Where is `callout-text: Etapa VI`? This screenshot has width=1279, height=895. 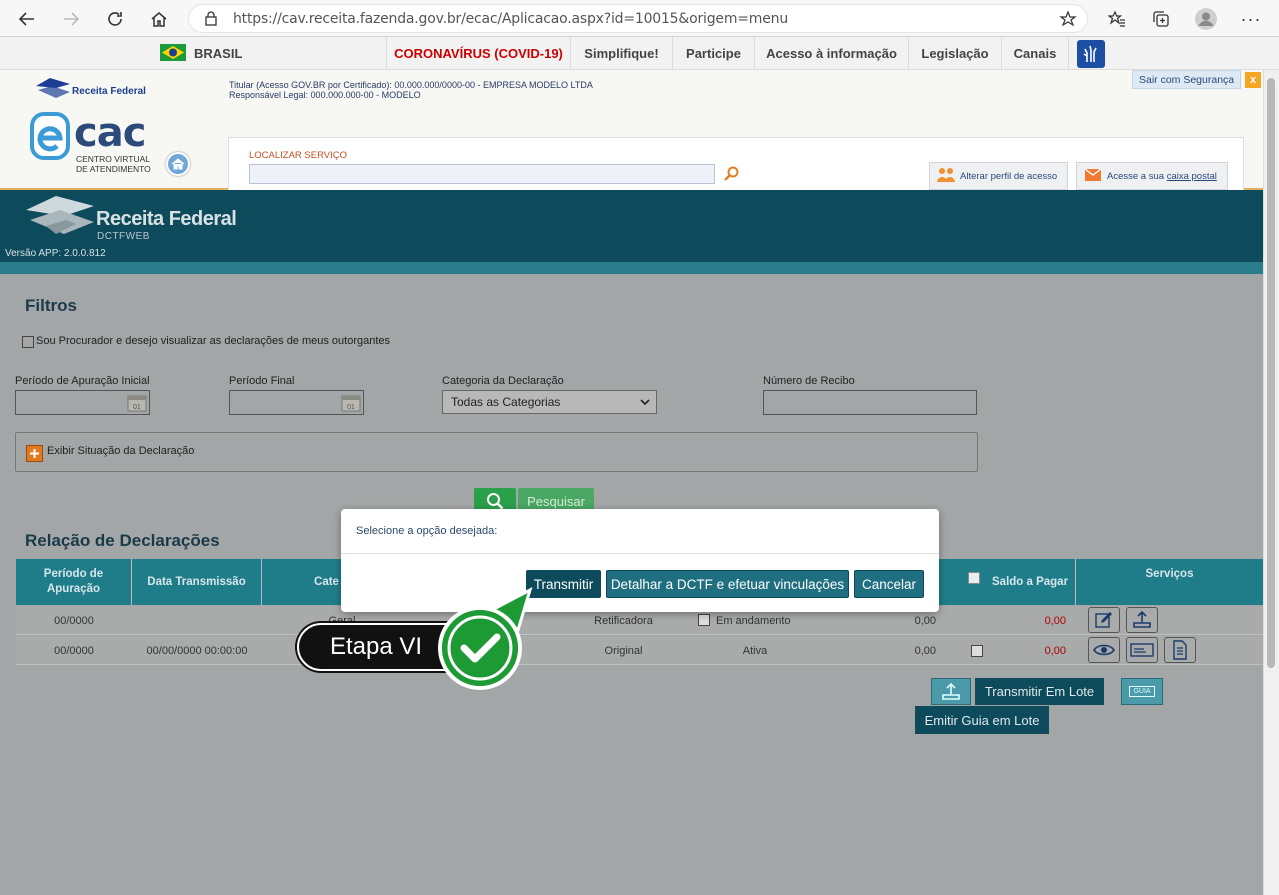
callout-text: Etapa VI is located at coordinates (376, 646).